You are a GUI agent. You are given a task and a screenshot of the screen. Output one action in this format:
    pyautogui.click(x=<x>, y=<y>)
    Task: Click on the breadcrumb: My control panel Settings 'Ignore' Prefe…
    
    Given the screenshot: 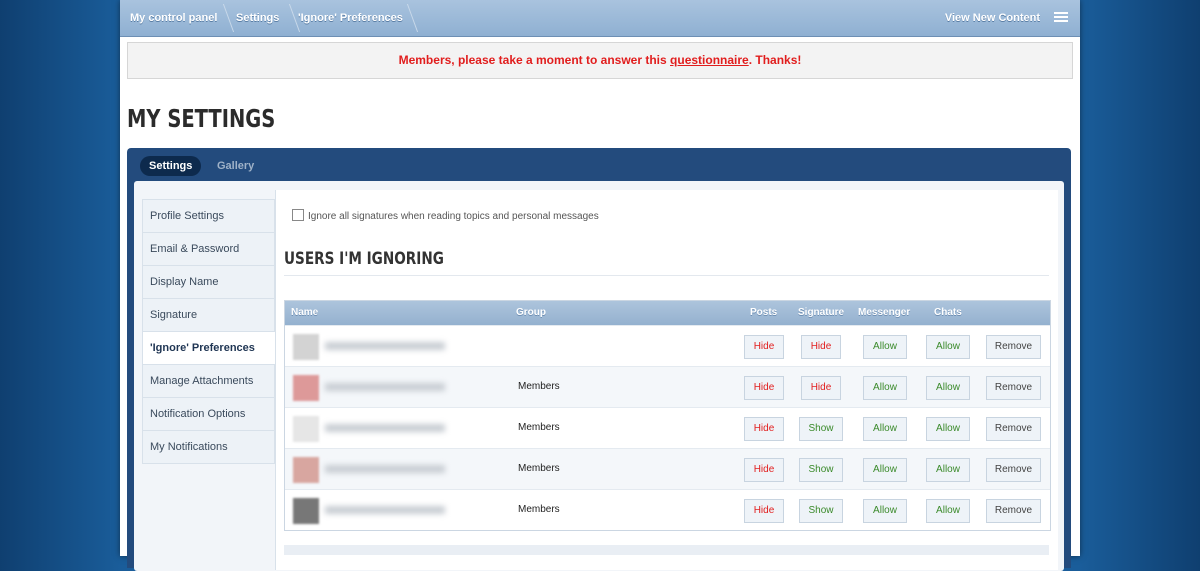 What is the action you would take?
    pyautogui.click(x=600, y=18)
    